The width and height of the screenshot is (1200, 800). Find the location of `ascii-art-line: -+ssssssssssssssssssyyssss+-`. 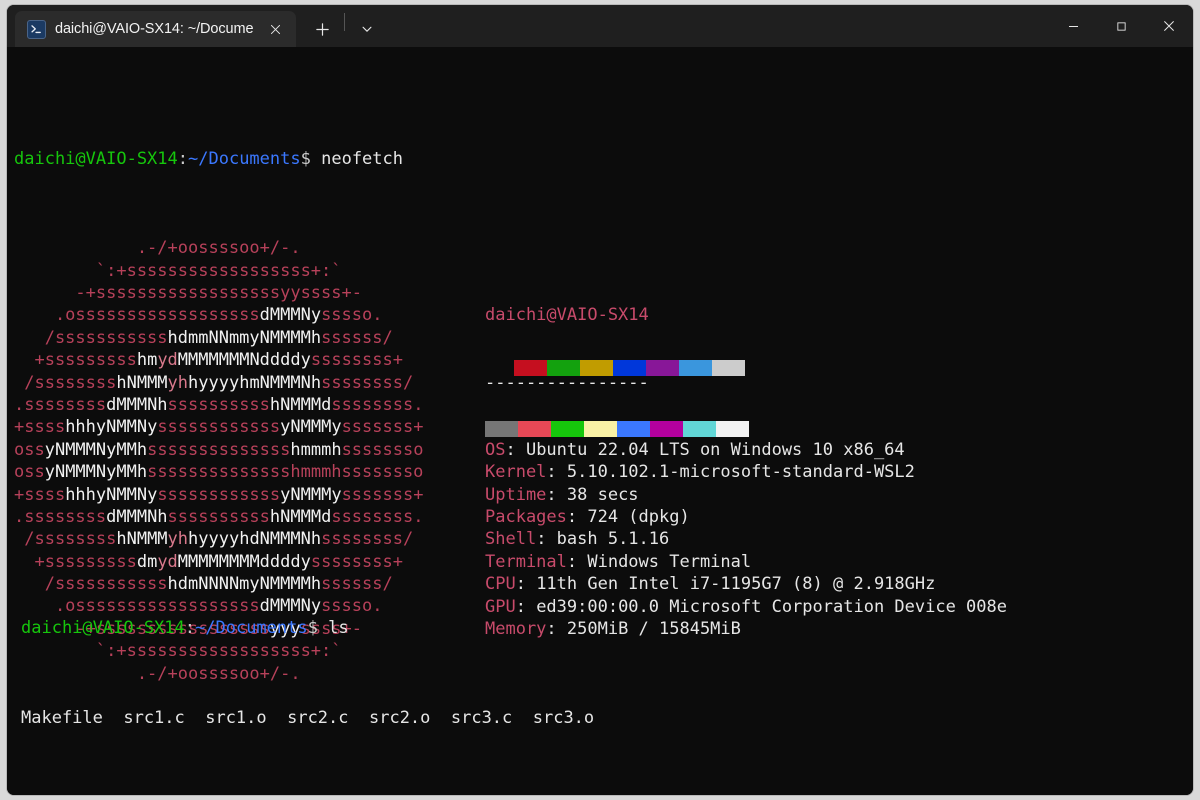

ascii-art-line: -+ssssssssssssssssssyyssss+- is located at coordinates (188, 293).